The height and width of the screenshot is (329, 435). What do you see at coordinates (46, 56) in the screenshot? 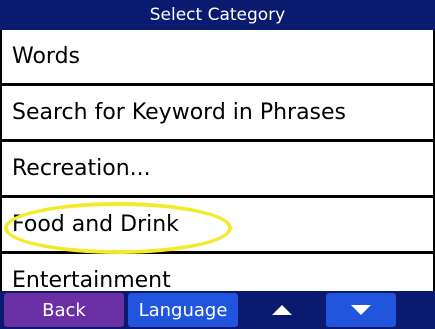
I see `category-label: Words` at bounding box center [46, 56].